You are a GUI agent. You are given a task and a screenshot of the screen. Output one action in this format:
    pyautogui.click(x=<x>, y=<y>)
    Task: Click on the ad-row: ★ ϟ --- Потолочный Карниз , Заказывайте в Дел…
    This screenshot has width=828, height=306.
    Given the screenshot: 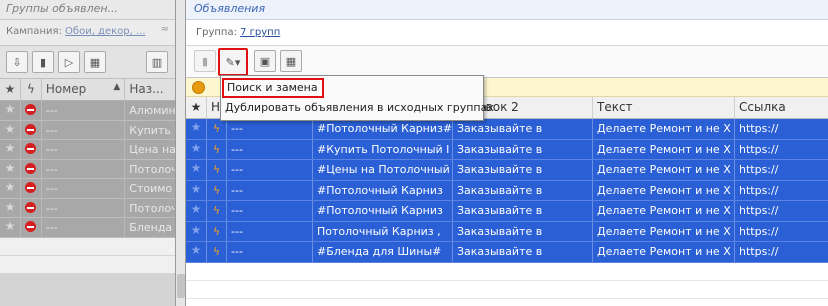 What is the action you would take?
    pyautogui.click(x=507, y=231)
    